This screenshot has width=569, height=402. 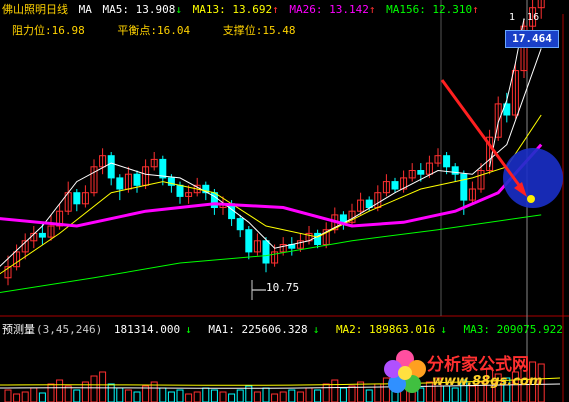 What do you see at coordinates (152, 329) in the screenshot?
I see `volume-value: 181314.000 ↓` at bounding box center [152, 329].